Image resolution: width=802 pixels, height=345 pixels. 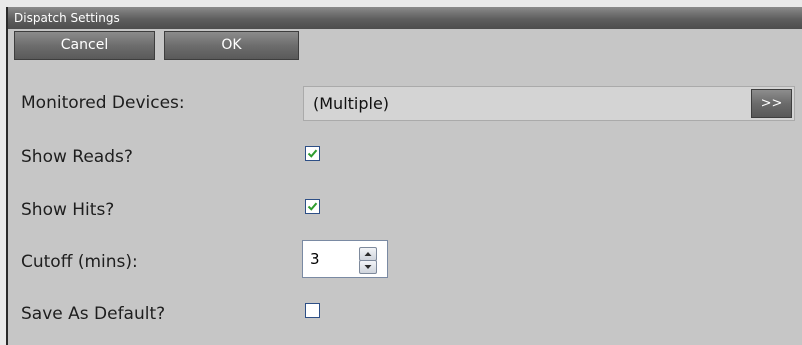 I want to click on cutoff-label: Cutoff (mins):, so click(x=79, y=262).